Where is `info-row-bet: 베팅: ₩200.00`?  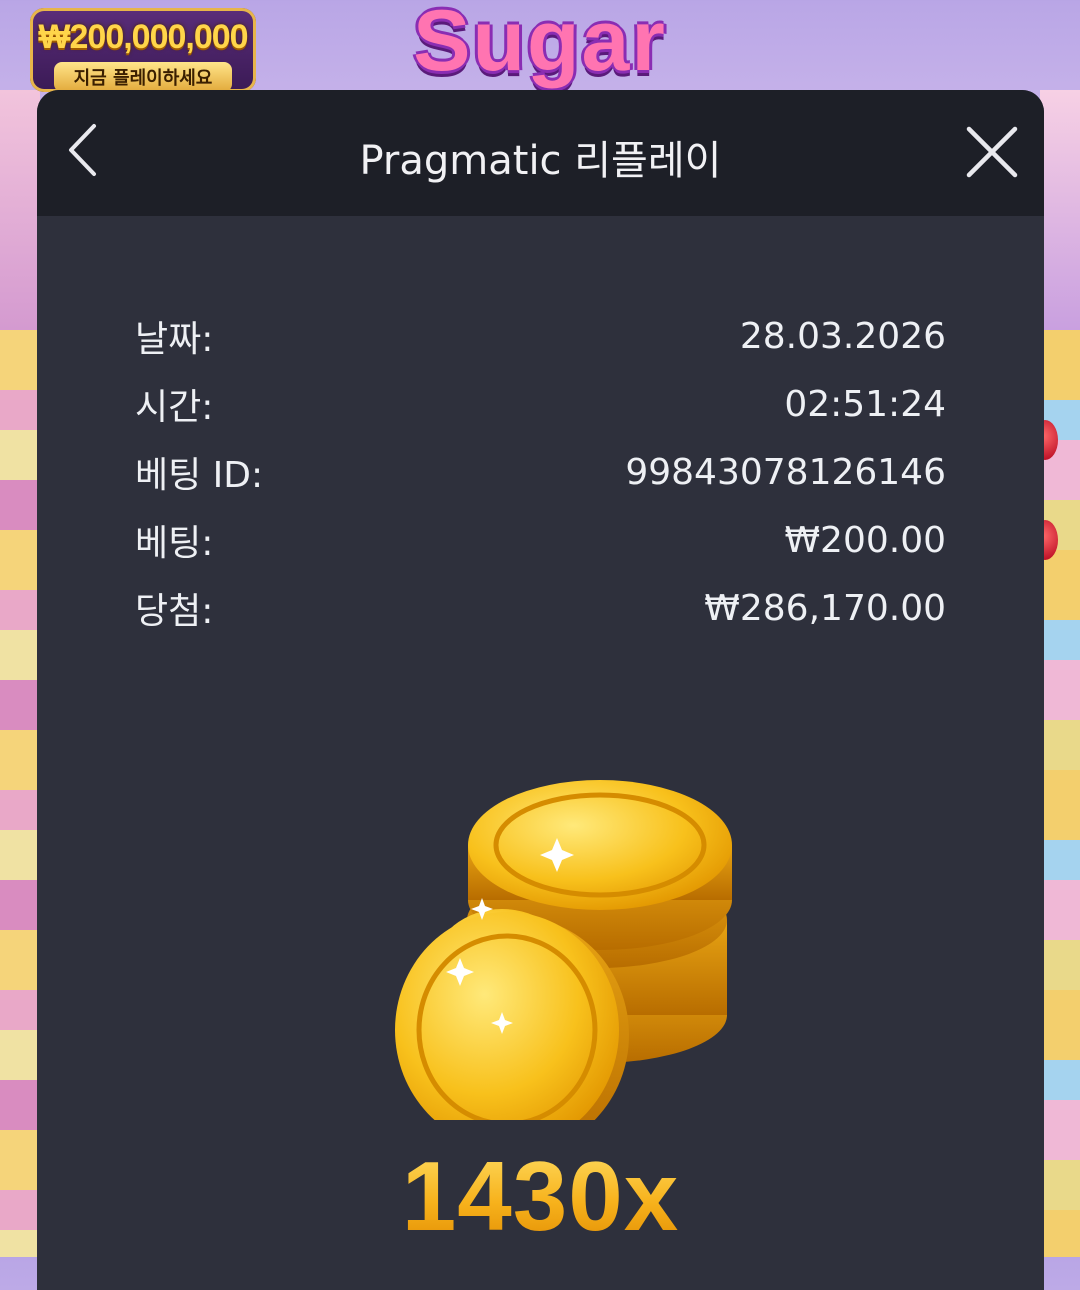
info-row-bet: 베팅: ₩200.00 is located at coordinates (540, 540).